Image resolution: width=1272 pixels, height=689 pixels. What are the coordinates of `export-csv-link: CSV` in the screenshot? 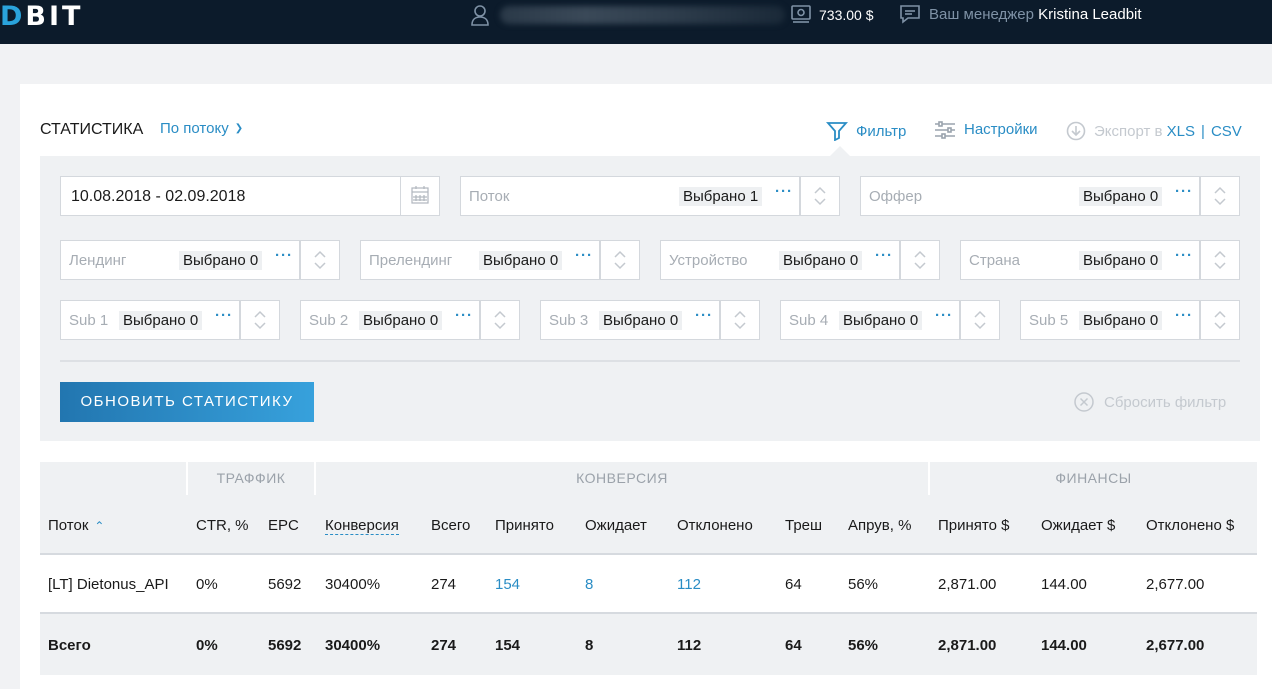 It's located at (1226, 131).